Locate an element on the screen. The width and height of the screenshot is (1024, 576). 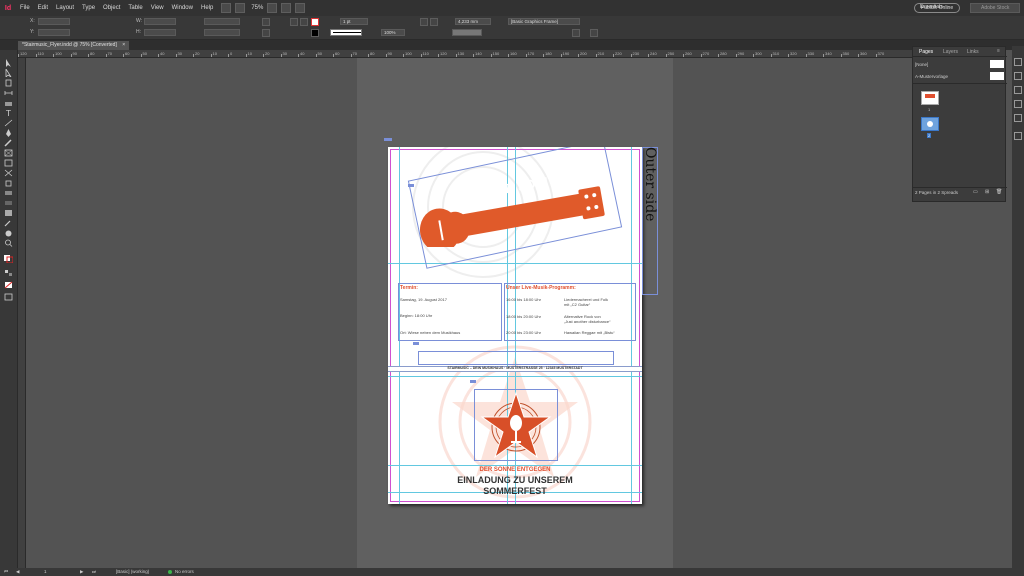
menu-type: Type is located at coordinates (88, 8).